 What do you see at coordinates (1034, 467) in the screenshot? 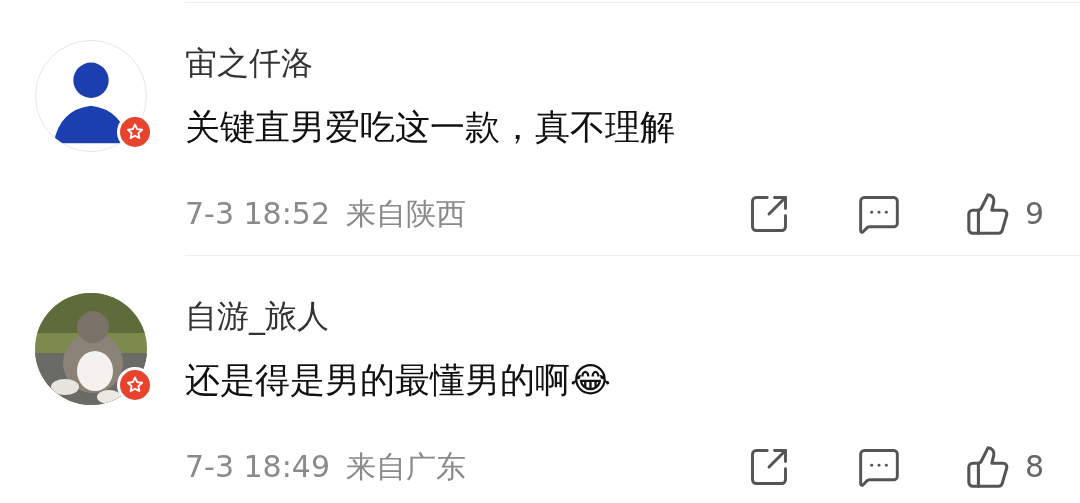
I see `like-count: 8` at bounding box center [1034, 467].